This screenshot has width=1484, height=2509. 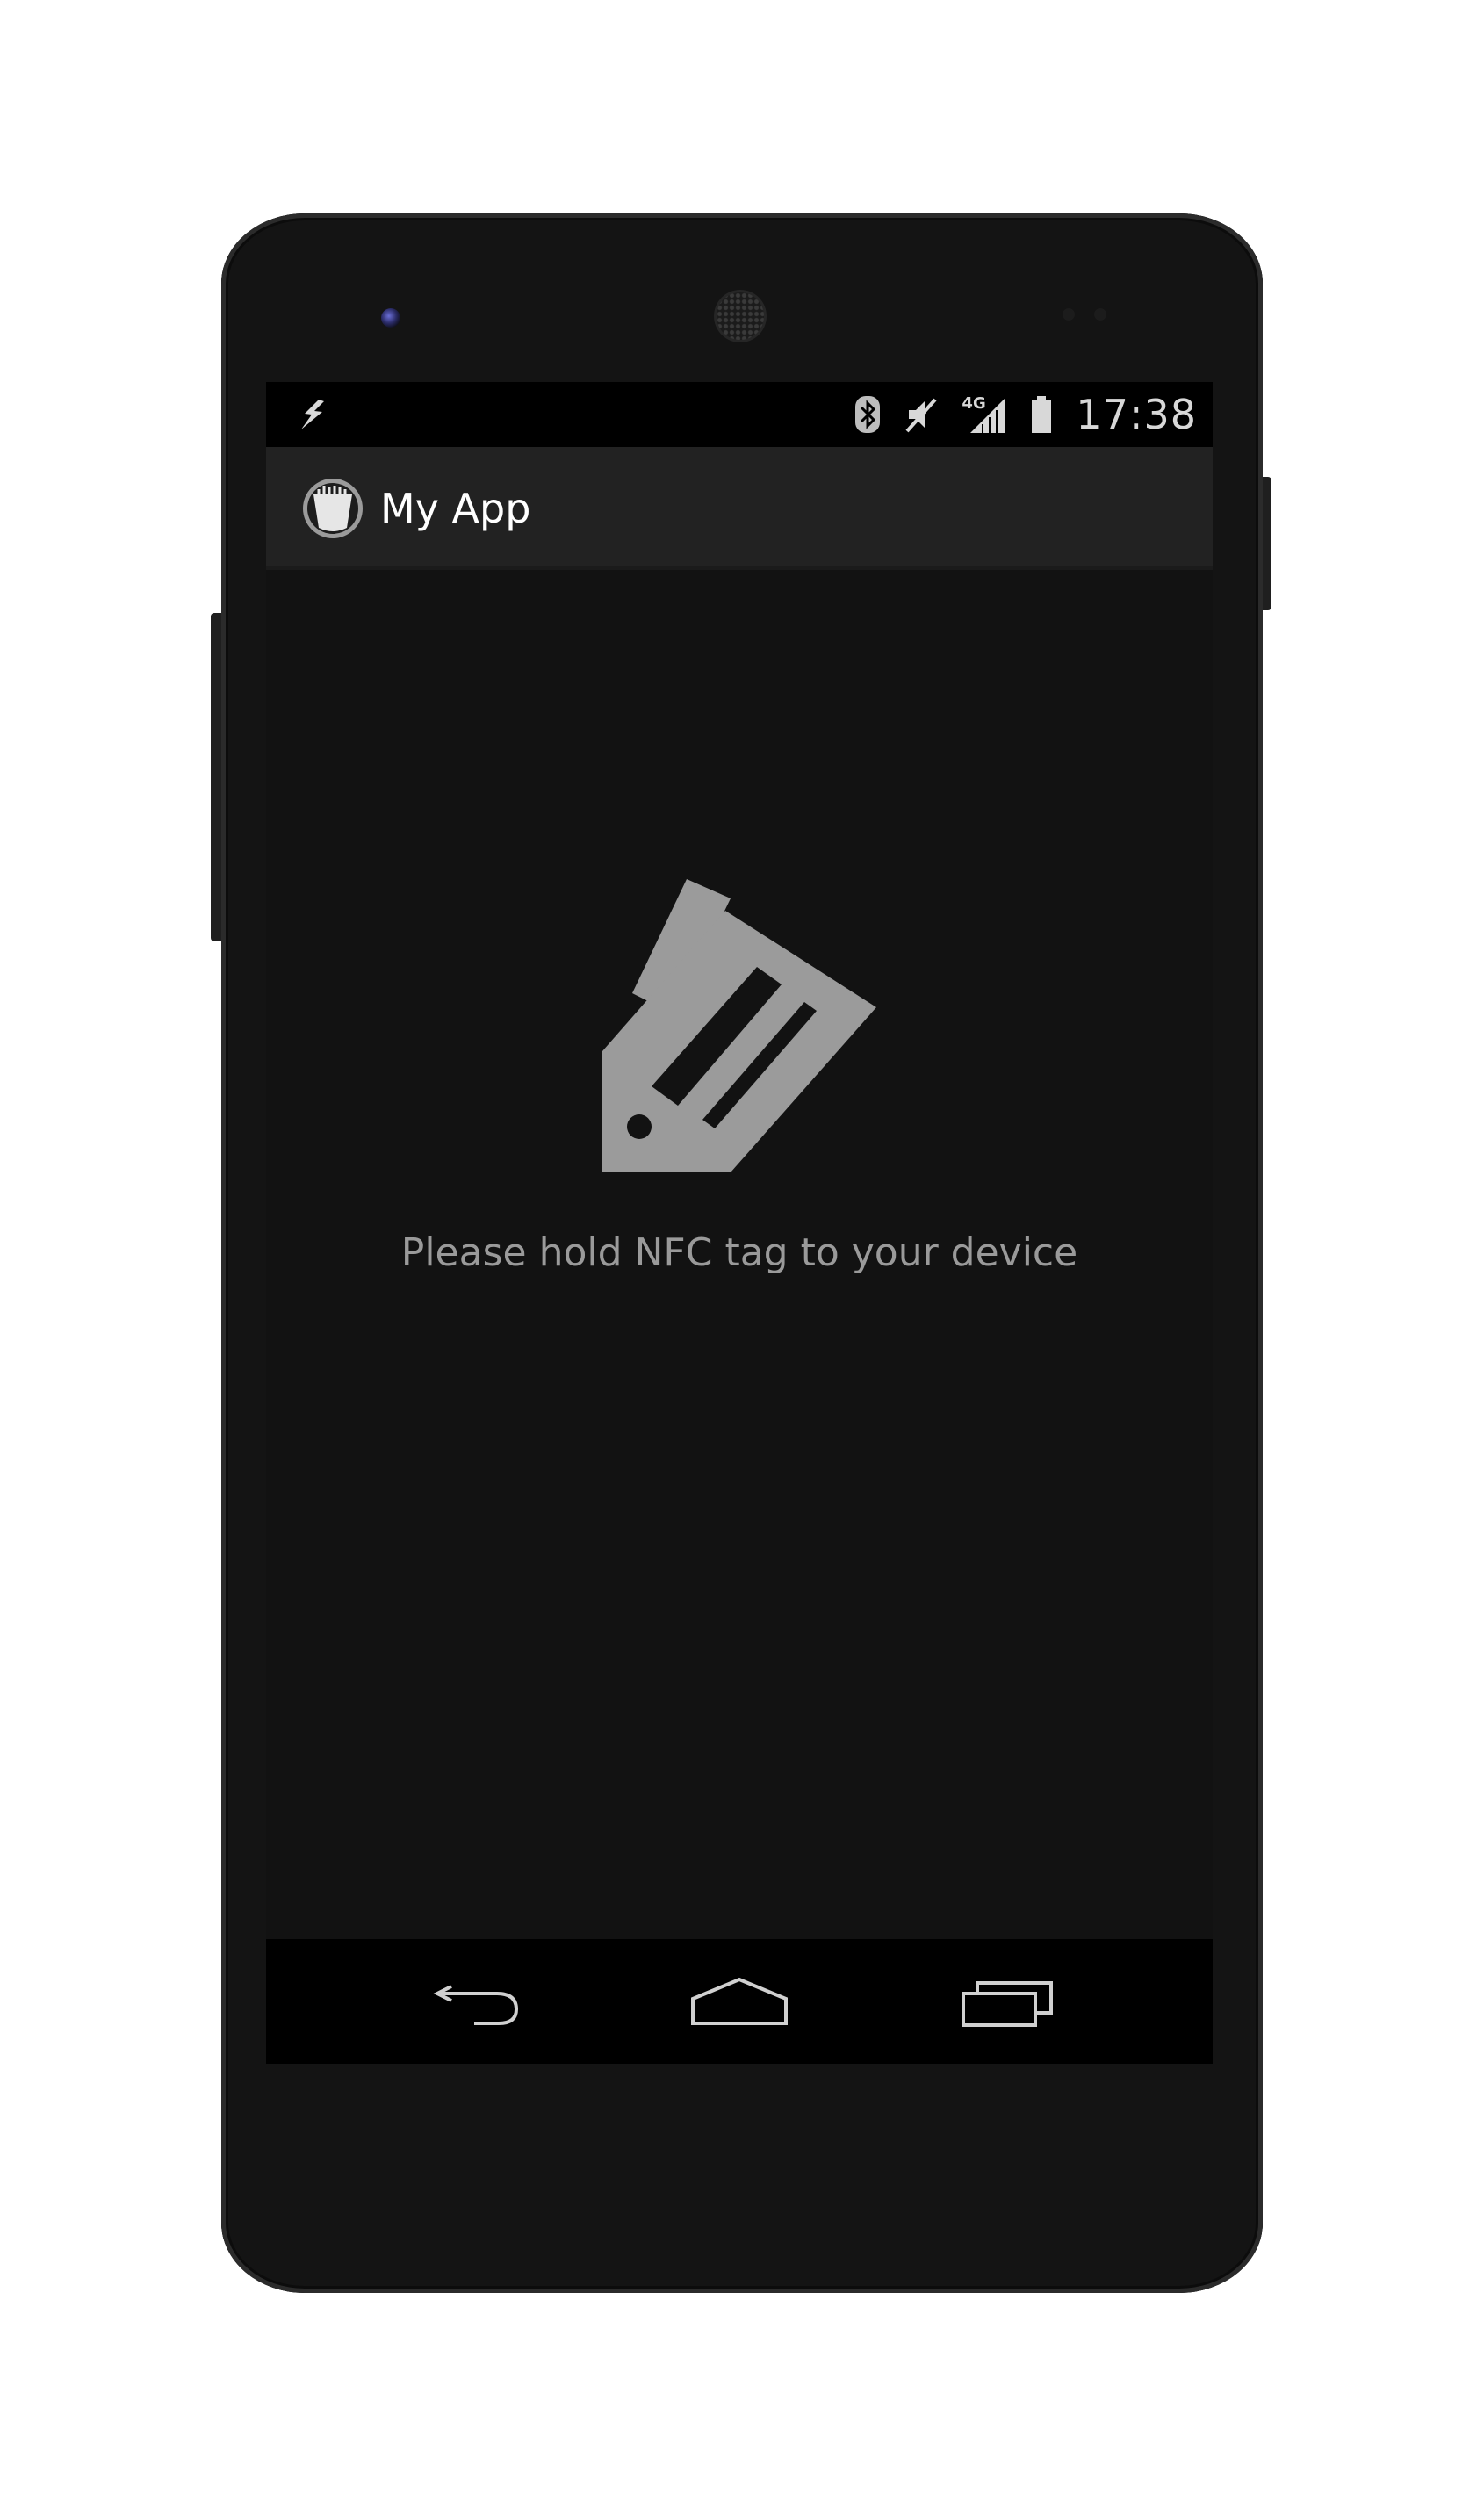 What do you see at coordinates (739, 508) in the screenshot?
I see `action-bar: My App` at bounding box center [739, 508].